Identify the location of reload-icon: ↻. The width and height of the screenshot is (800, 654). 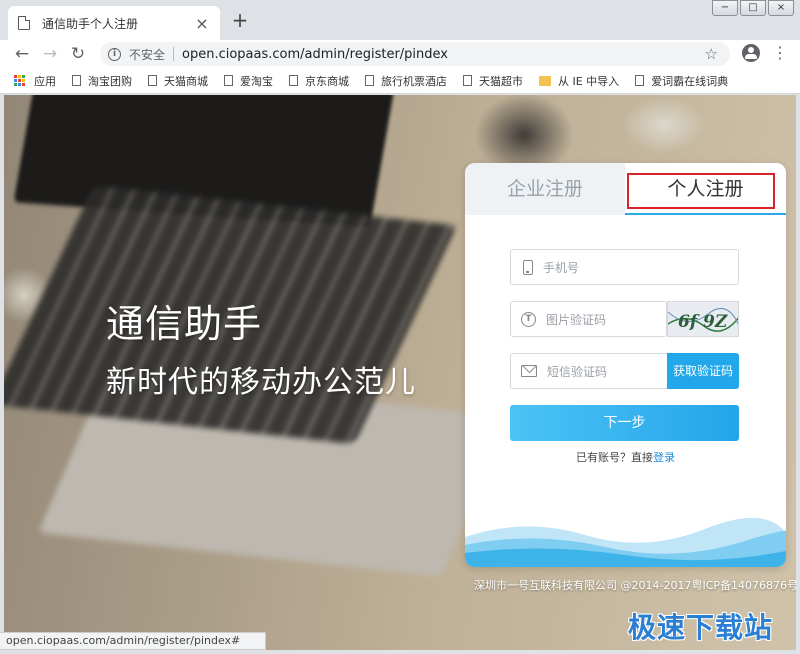
(78, 54).